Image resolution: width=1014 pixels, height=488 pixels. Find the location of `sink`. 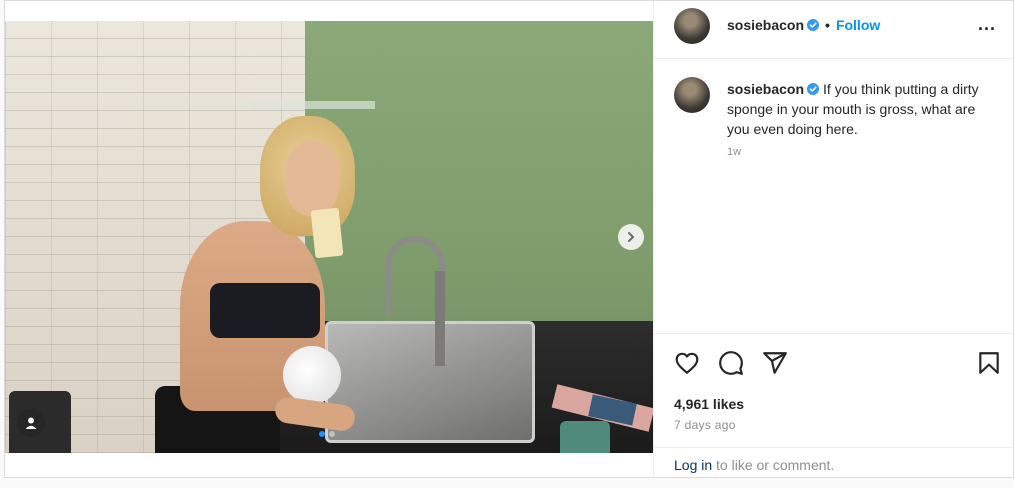

sink is located at coordinates (430, 382).